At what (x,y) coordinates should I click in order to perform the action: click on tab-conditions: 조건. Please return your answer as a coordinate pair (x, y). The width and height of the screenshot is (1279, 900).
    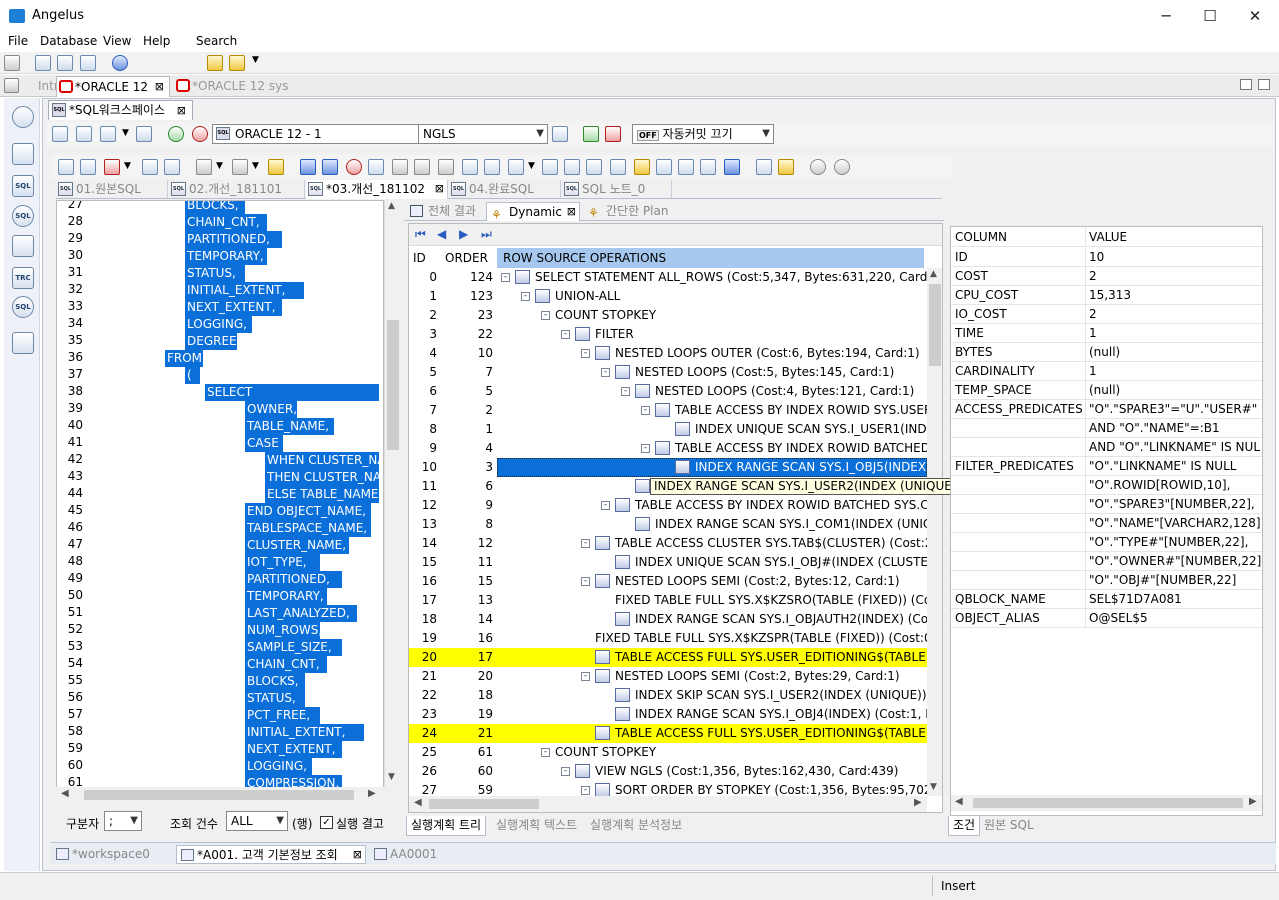
    Looking at the image, I should click on (964, 826).